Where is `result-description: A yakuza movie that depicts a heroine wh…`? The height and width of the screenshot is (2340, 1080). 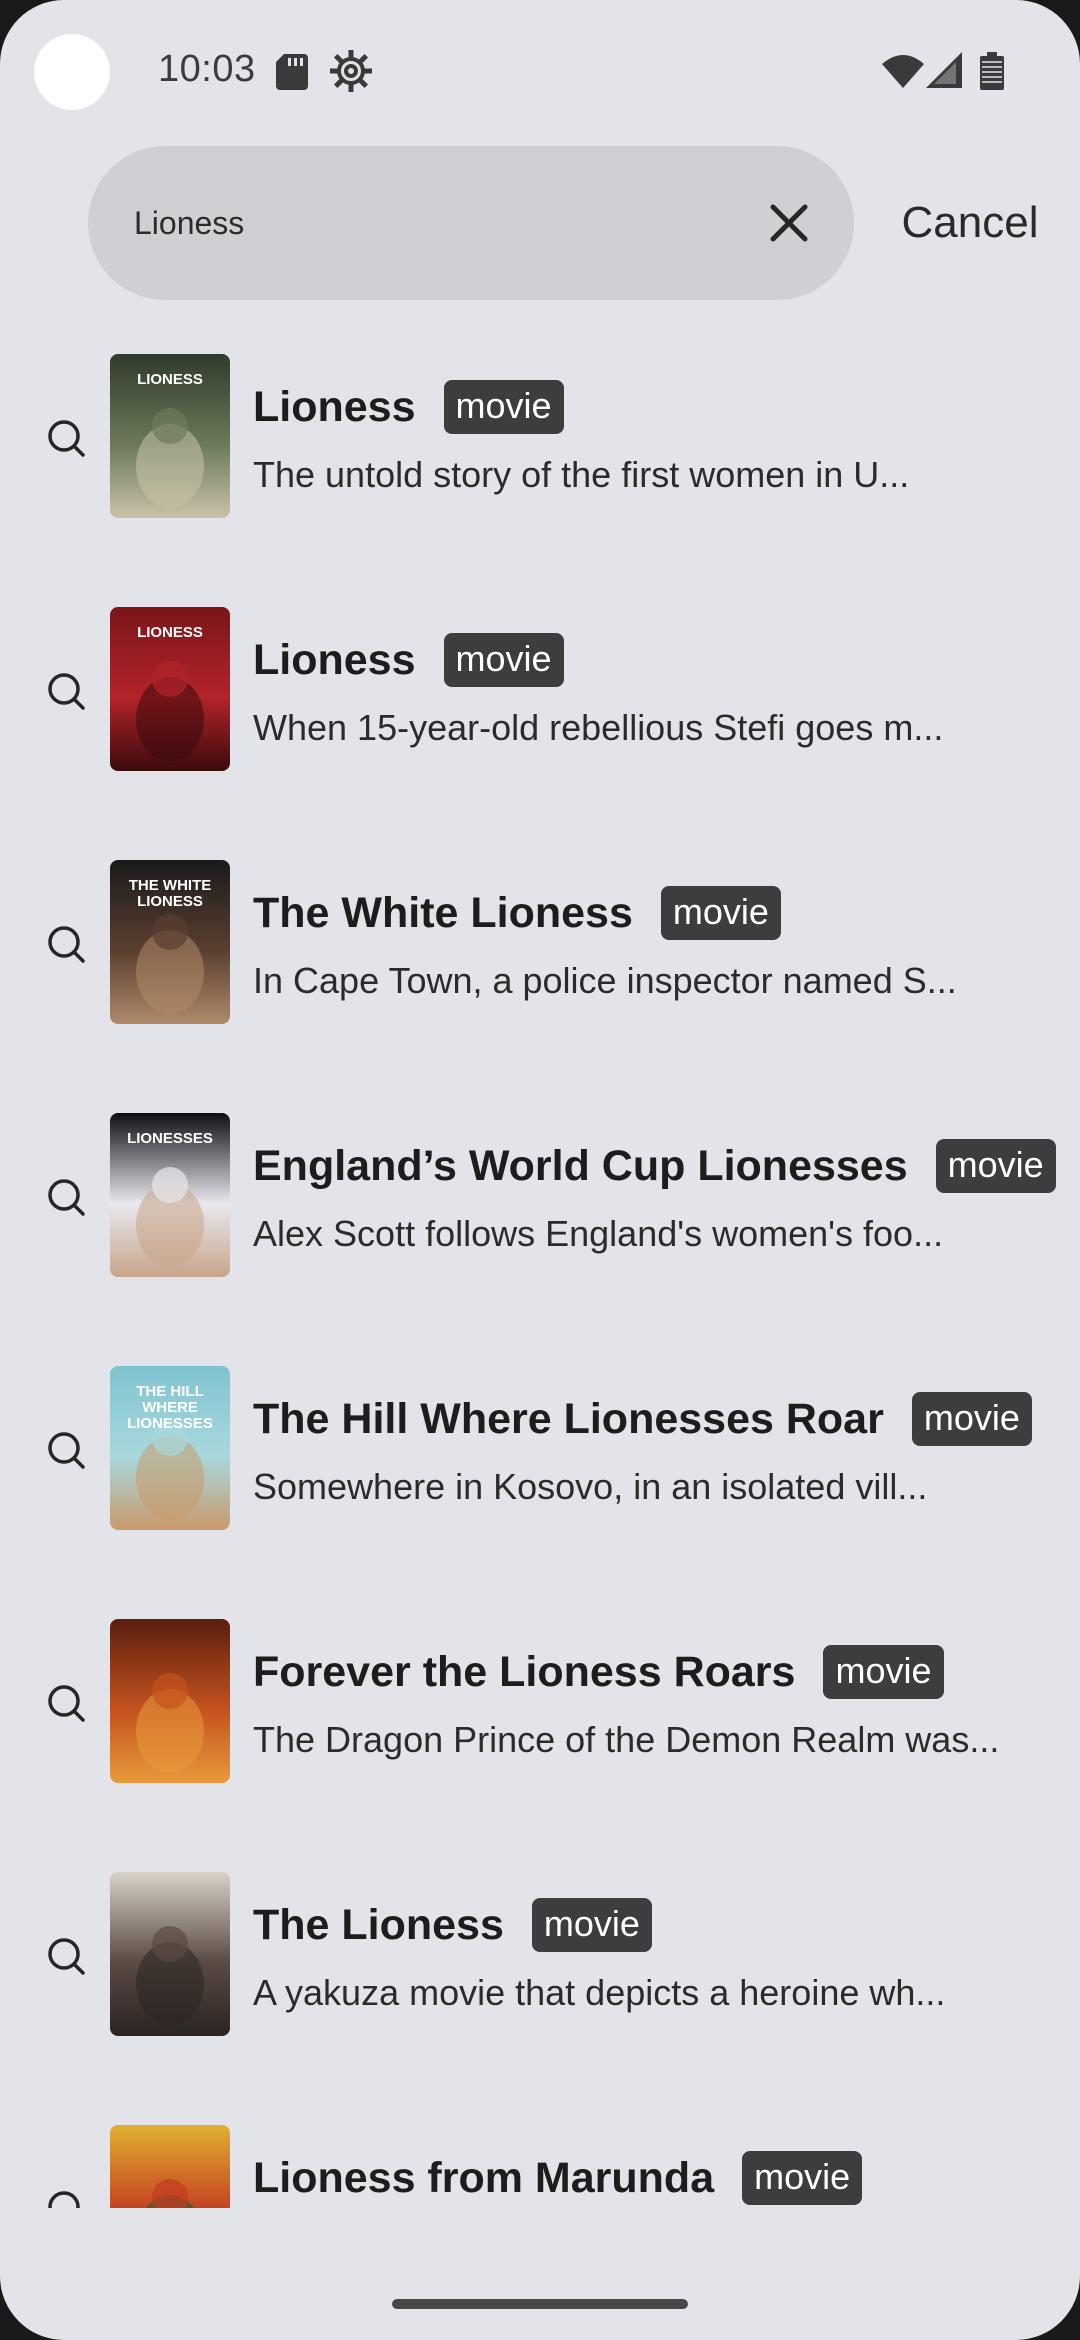
result-description: A yakuza movie that depicts a heroine wh… is located at coordinates (599, 1992).